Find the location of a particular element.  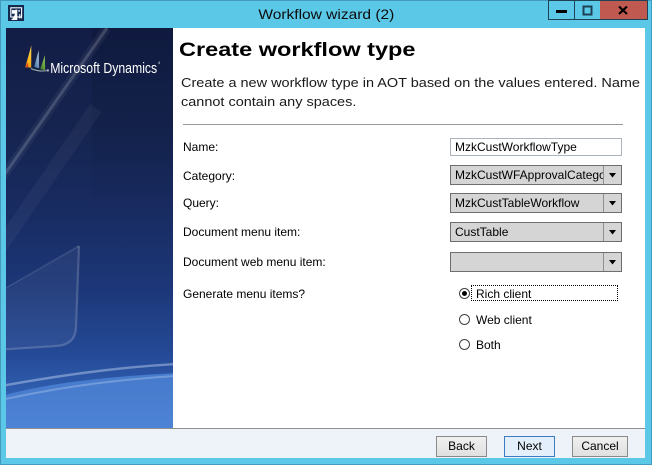

svg-text: Microsoft Dynamics is located at coordinates (103, 69).